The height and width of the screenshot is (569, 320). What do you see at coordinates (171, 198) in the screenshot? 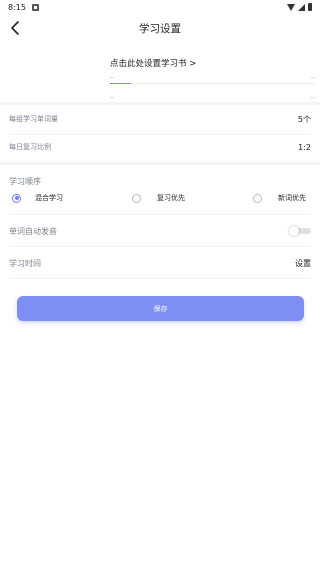
I see `radio-review-first-label: 复习优先` at bounding box center [171, 198].